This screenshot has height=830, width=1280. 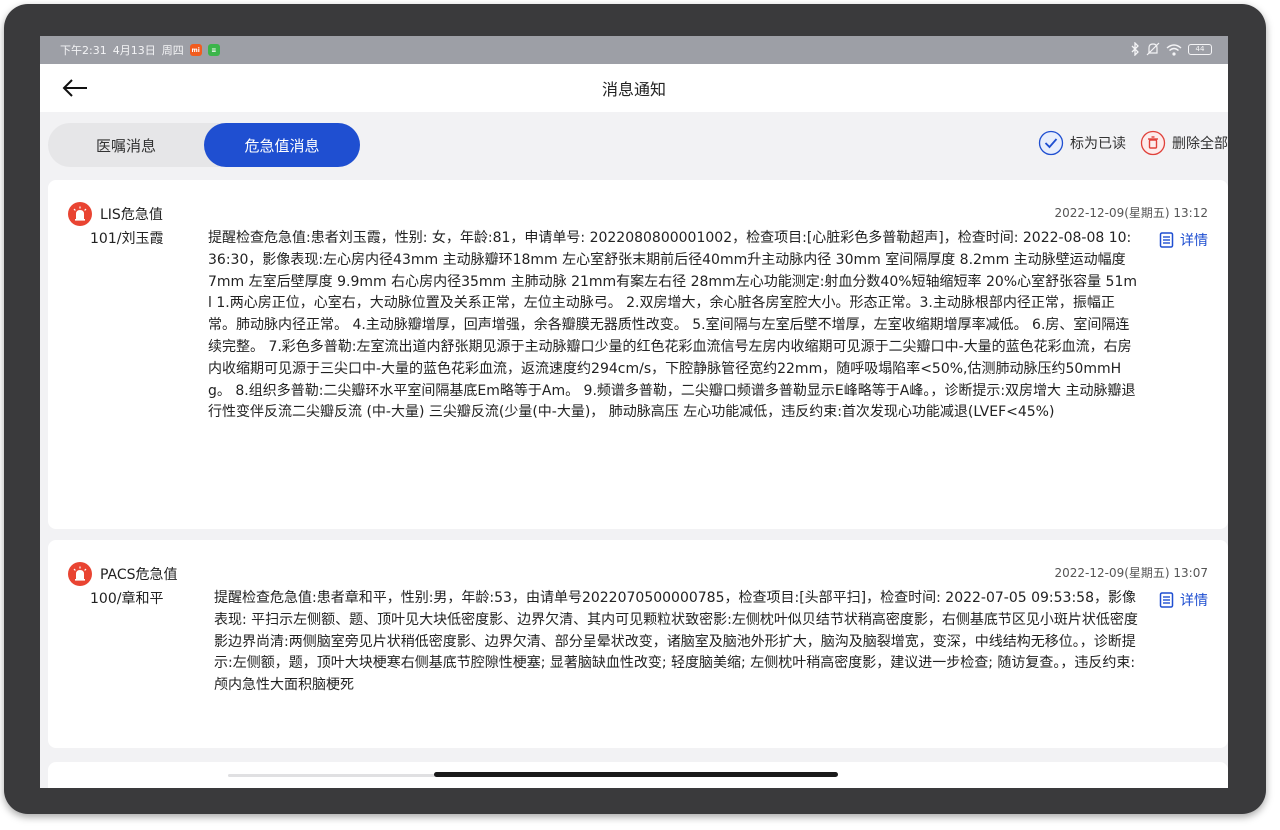 What do you see at coordinates (1153, 49) in the screenshot?
I see `mute-icon` at bounding box center [1153, 49].